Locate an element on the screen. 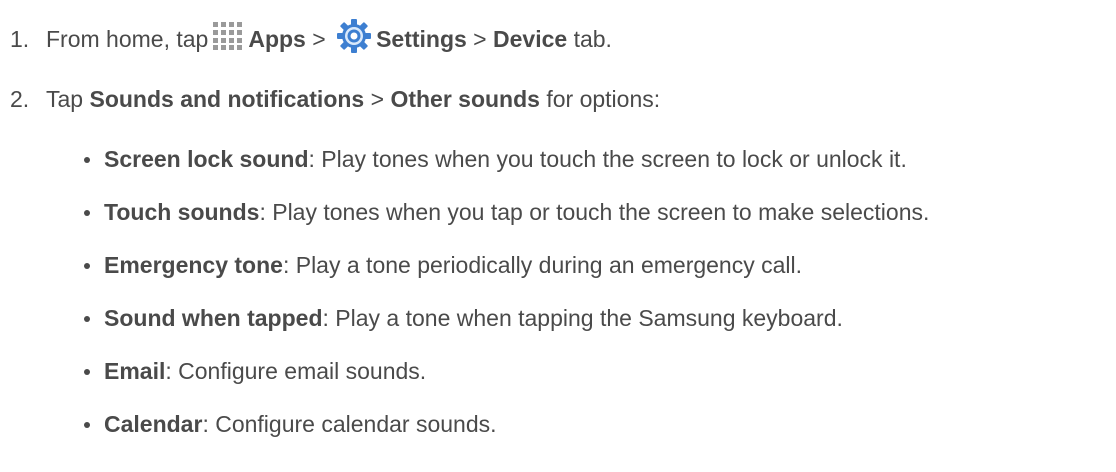 The width and height of the screenshot is (1116, 472). option-term: Emergency tone is located at coordinates (193, 265).